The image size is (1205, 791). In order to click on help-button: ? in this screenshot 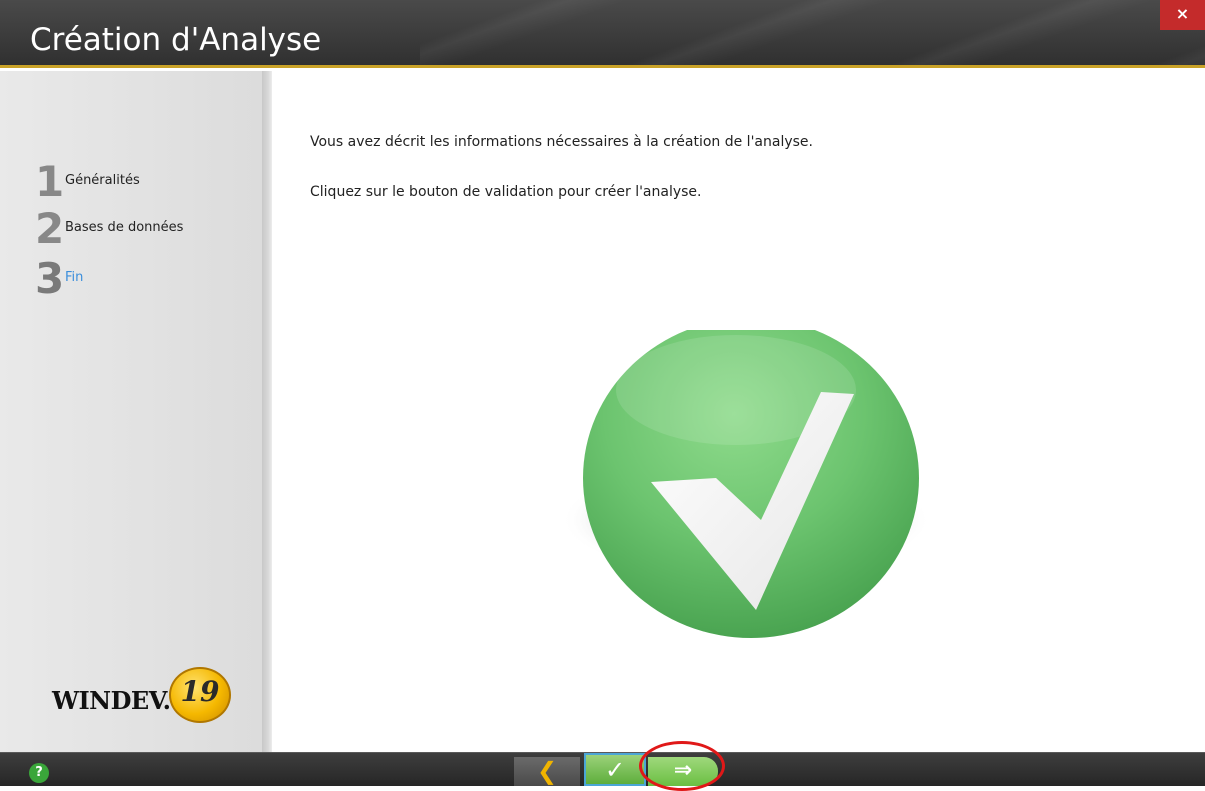, I will do `click(39, 773)`.